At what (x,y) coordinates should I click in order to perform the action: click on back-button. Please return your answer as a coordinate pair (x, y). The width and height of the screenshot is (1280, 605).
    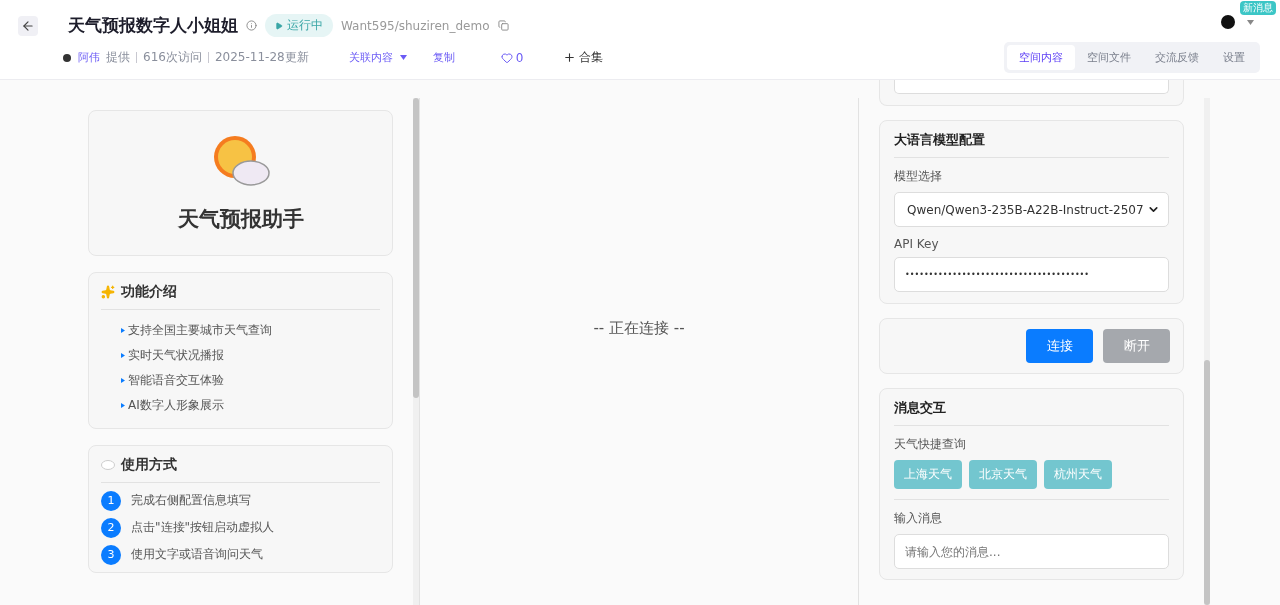
    Looking at the image, I should click on (28, 25).